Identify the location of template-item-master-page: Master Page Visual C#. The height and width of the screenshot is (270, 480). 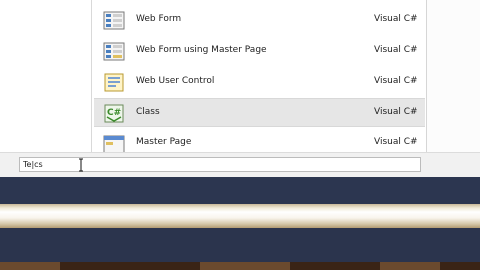
(259, 140).